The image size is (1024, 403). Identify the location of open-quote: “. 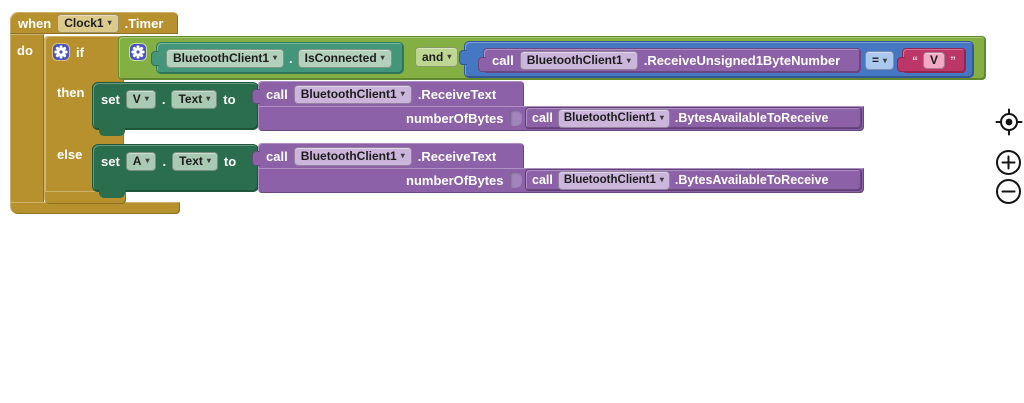
(914, 60).